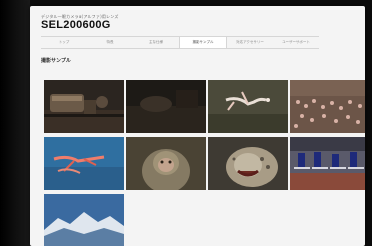 The image size is (372, 246). I want to click on sample-photo-snow-mountain, so click(84, 220).